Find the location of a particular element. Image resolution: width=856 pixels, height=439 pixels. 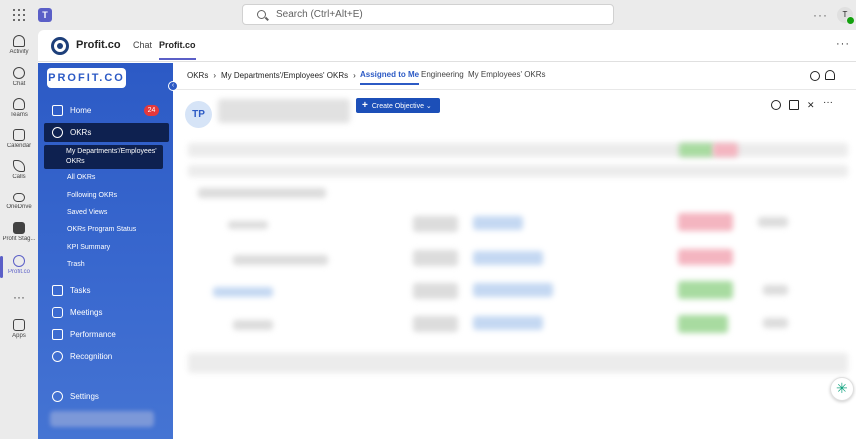

sub-trash: Trash is located at coordinates (116, 264).